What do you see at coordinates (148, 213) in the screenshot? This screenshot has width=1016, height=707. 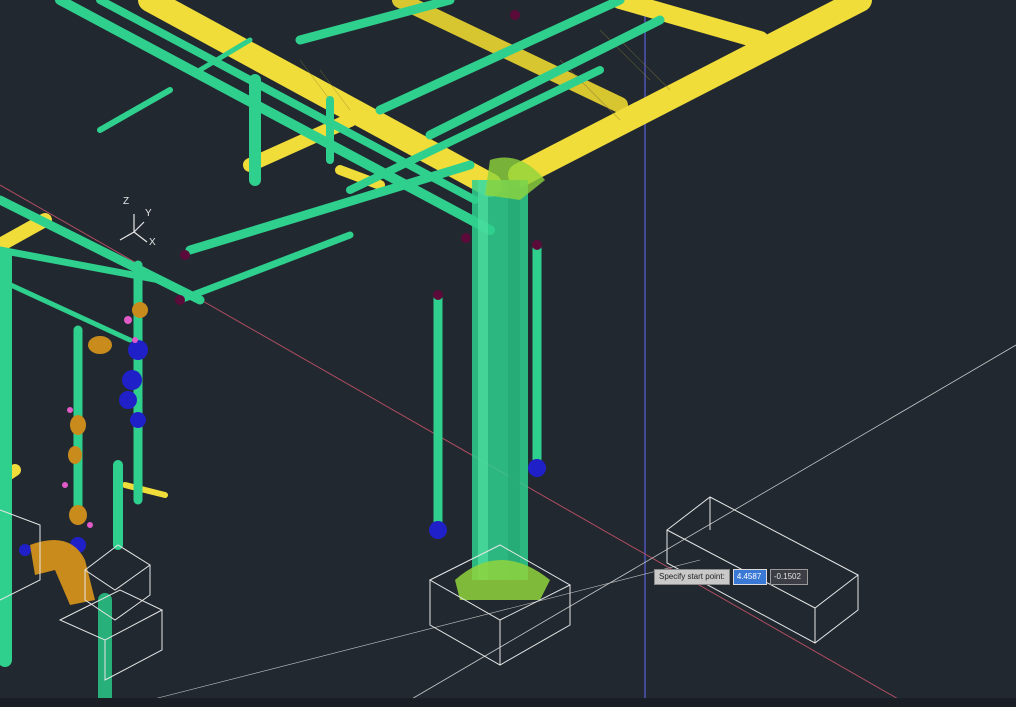 I see `ucs-y-label: Y` at bounding box center [148, 213].